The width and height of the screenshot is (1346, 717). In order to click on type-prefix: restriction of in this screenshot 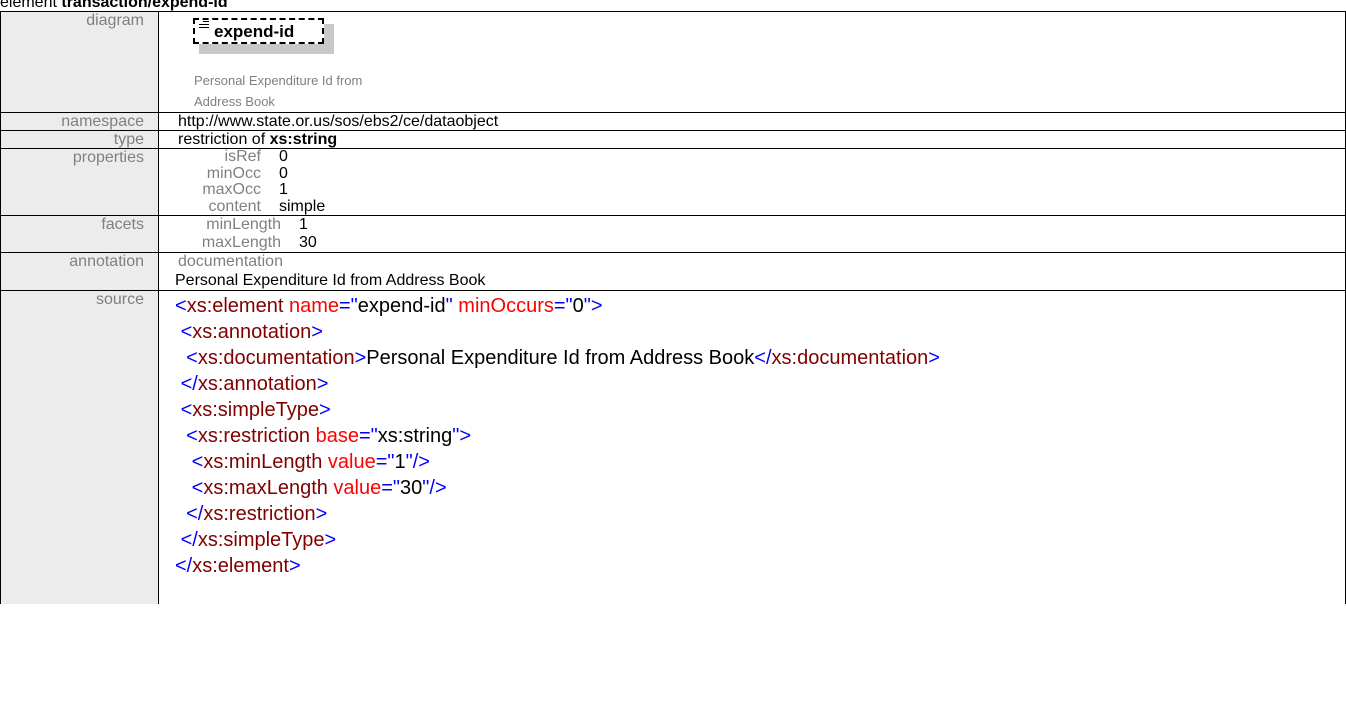, I will do `click(224, 139)`.